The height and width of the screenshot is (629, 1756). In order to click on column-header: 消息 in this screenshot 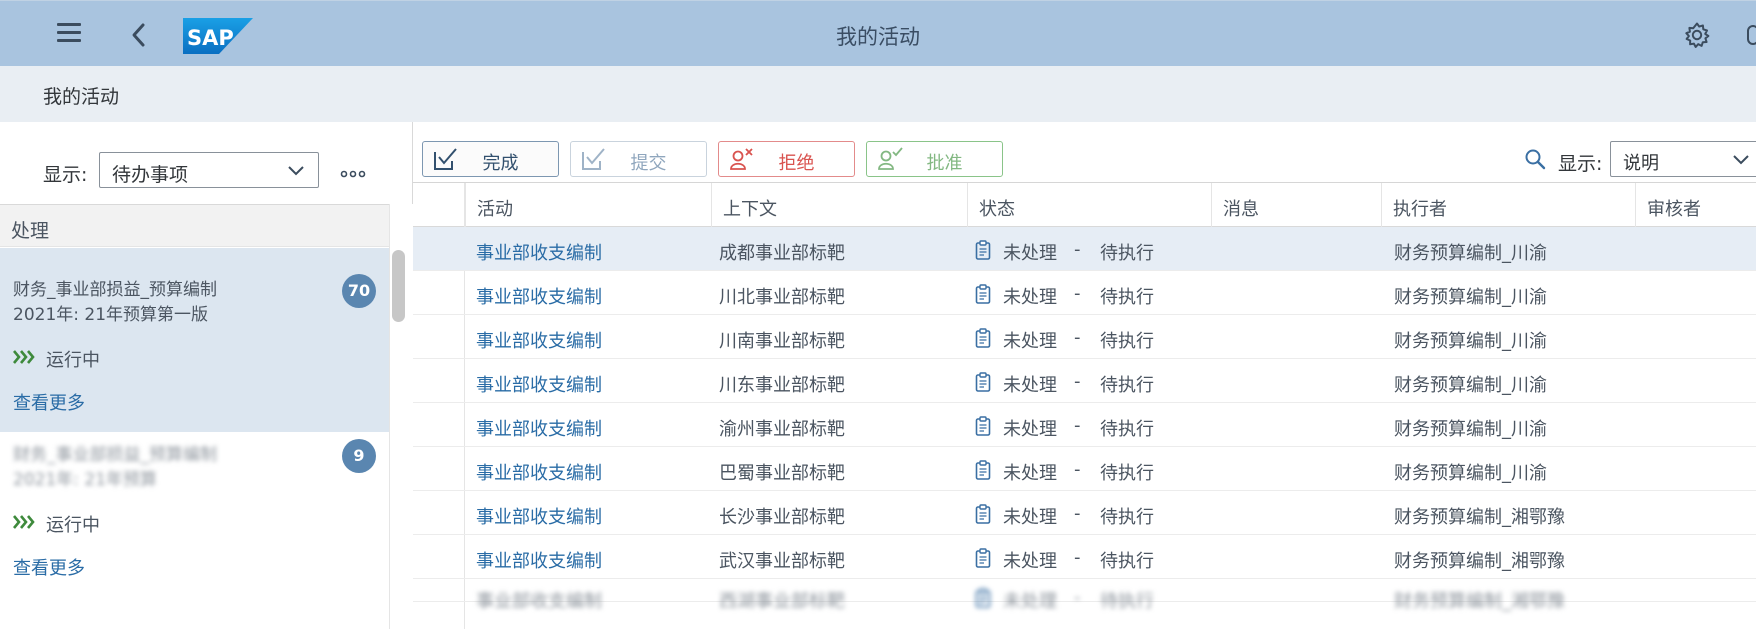, I will do `click(1296, 205)`.